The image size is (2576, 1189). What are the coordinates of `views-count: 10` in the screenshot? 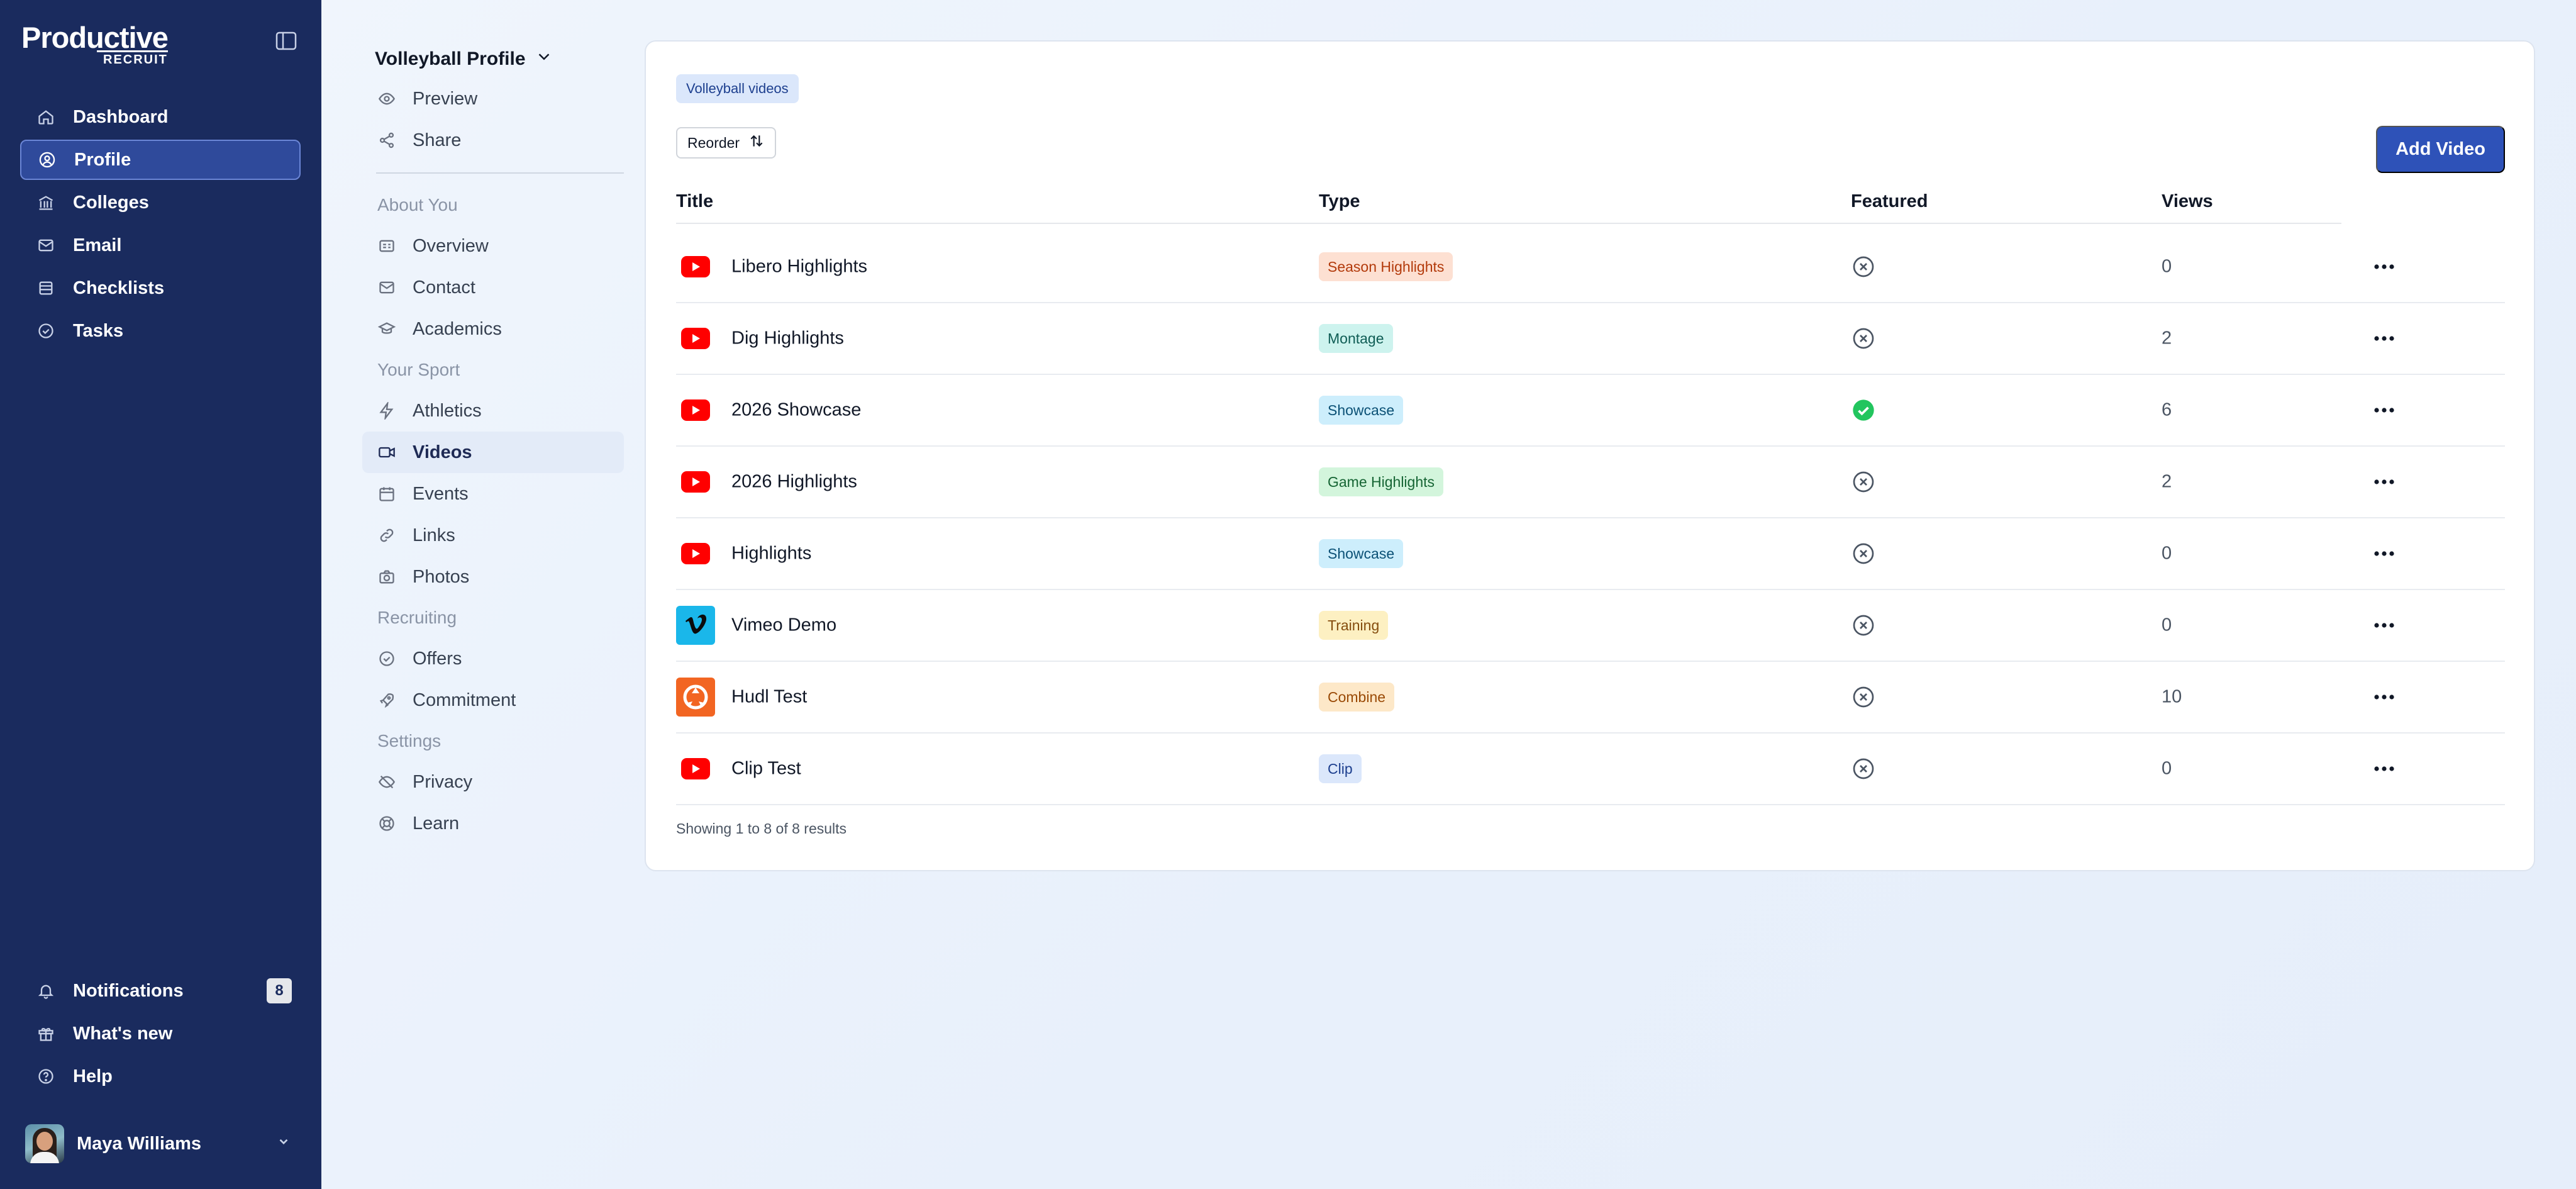 It's located at (2172, 696).